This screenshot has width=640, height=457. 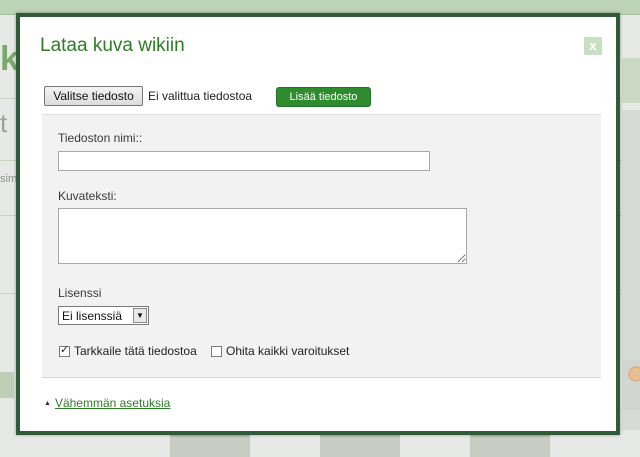 What do you see at coordinates (100, 138) in the screenshot?
I see `filename-label: Tiedoston nimi::` at bounding box center [100, 138].